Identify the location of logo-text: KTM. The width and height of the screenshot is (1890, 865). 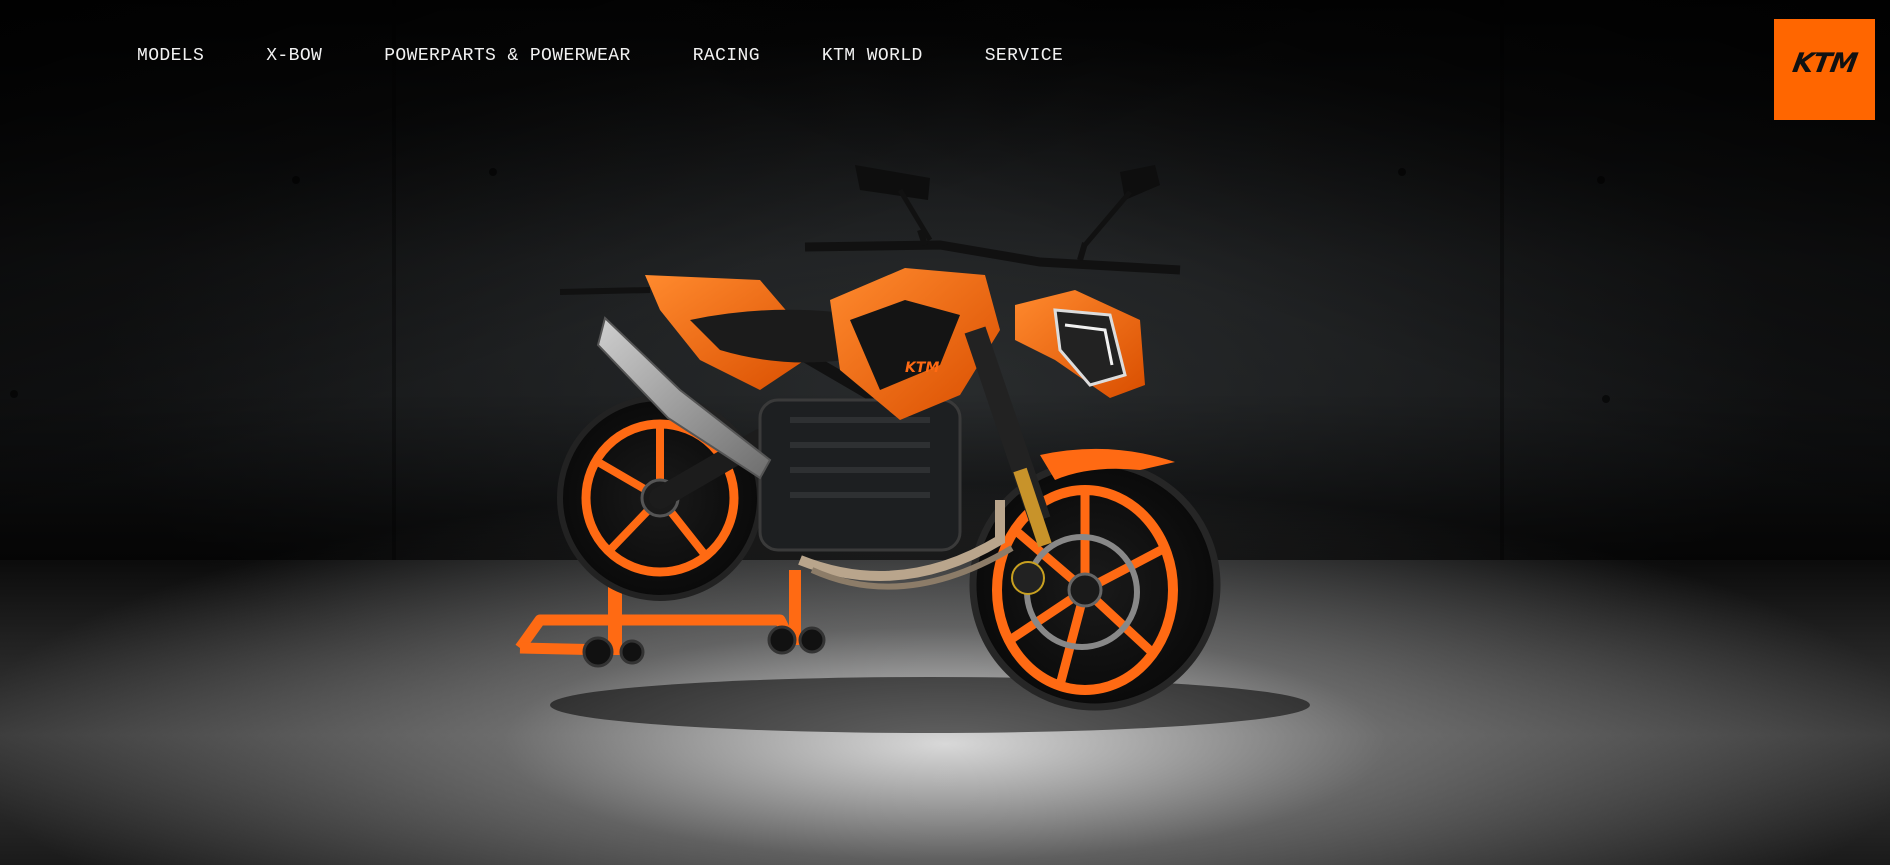
(1824, 63).